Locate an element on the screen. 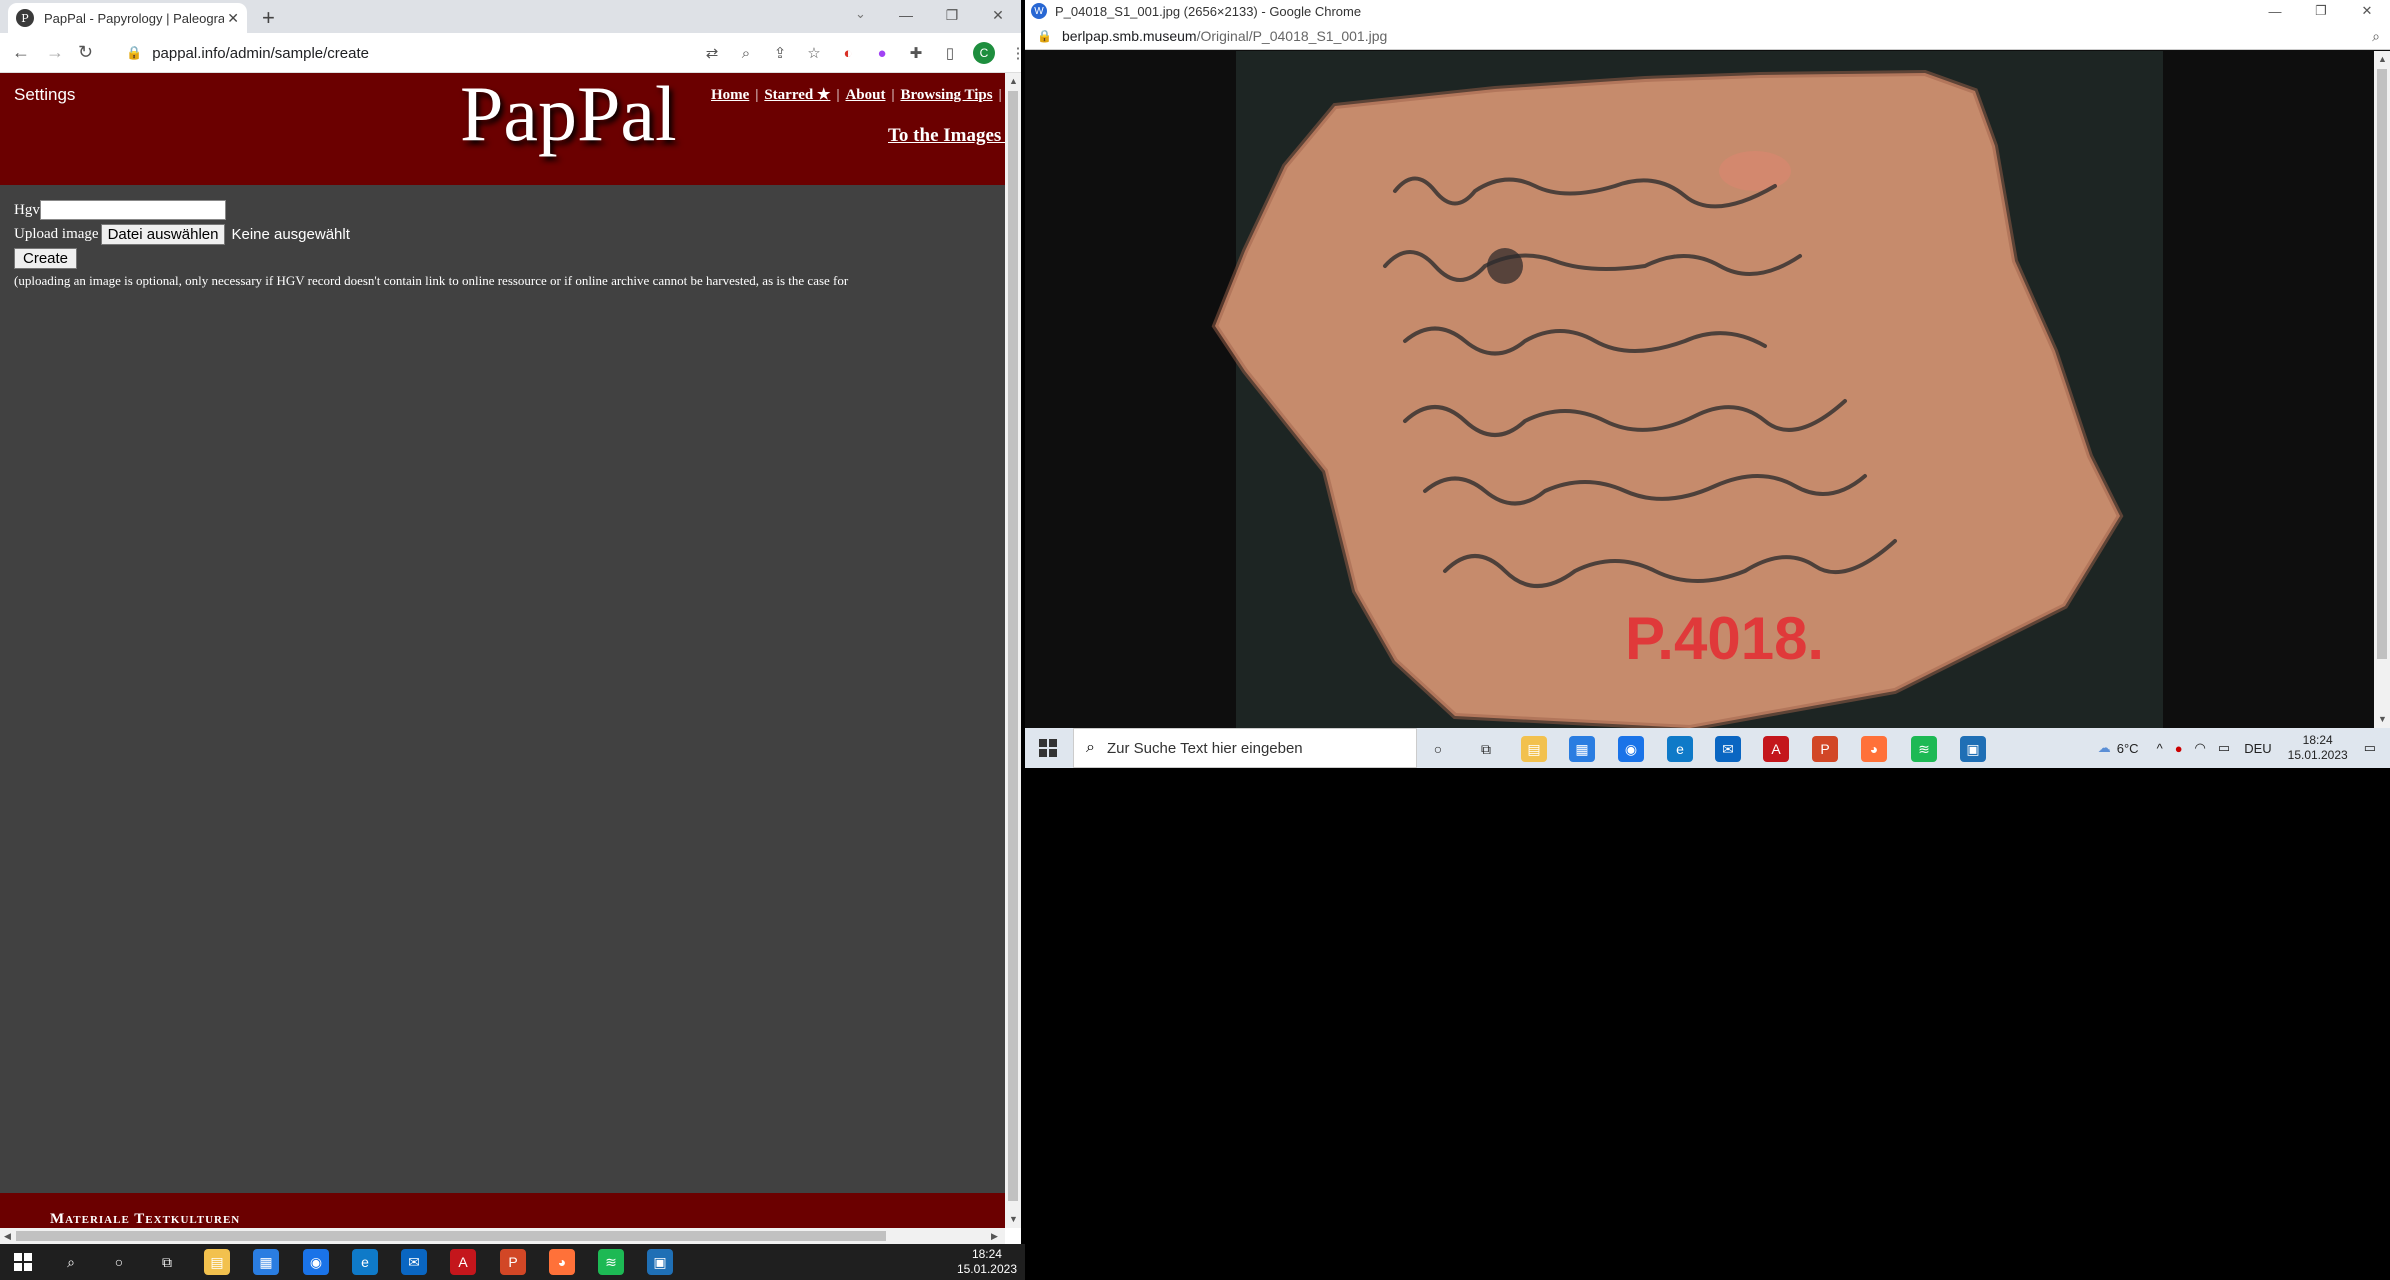 The height and width of the screenshot is (1280, 2390). forward-arrow-icon: → is located at coordinates (55, 52).